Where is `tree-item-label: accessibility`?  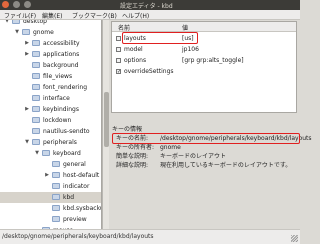 tree-item-label: accessibility is located at coordinates (61, 43).